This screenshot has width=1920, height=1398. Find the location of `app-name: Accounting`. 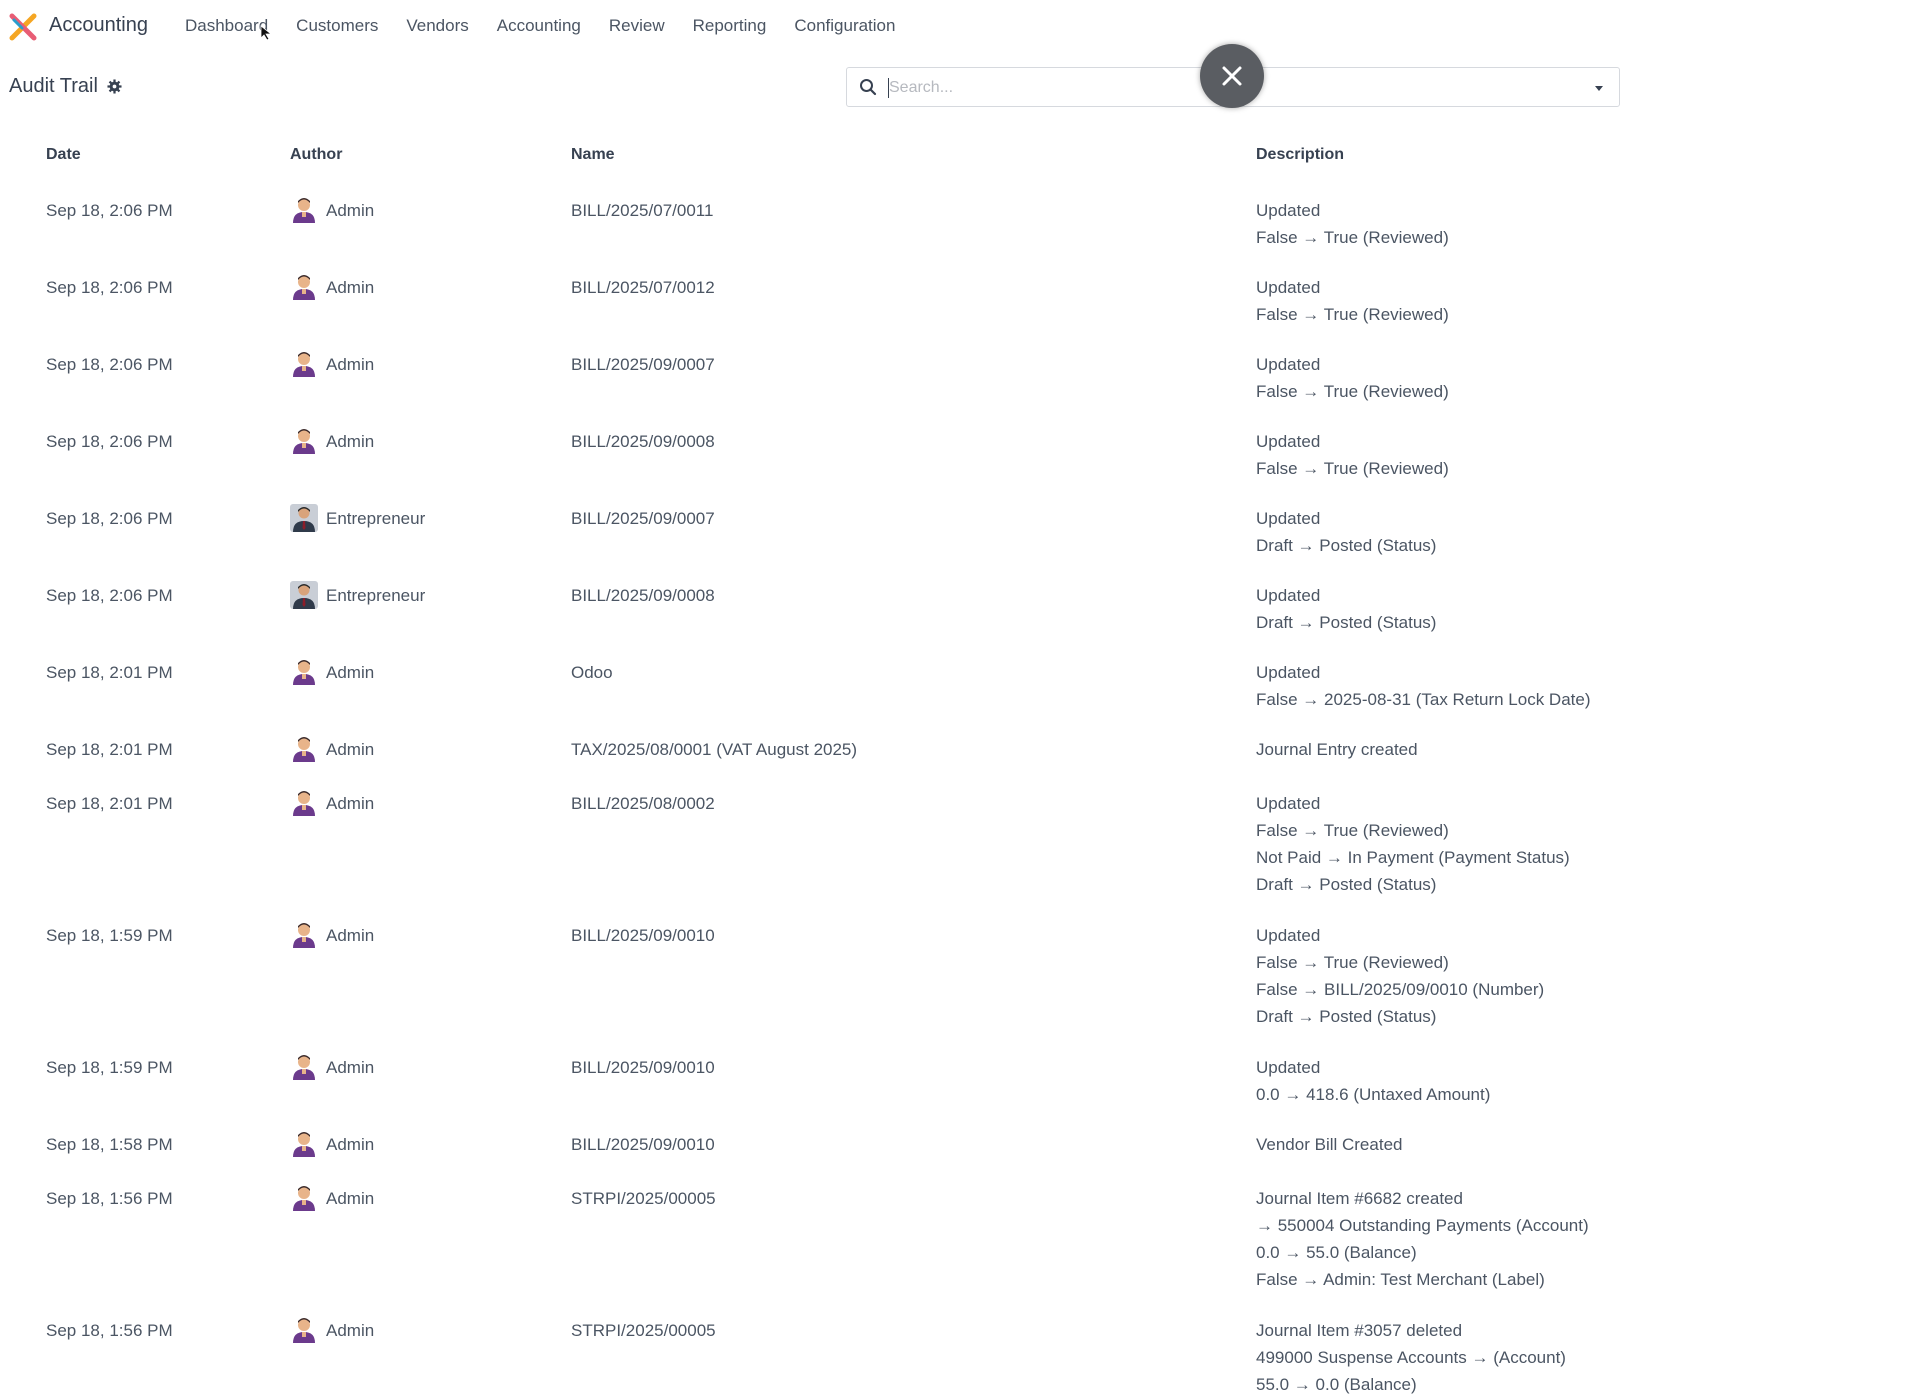

app-name: Accounting is located at coordinates (98, 25).